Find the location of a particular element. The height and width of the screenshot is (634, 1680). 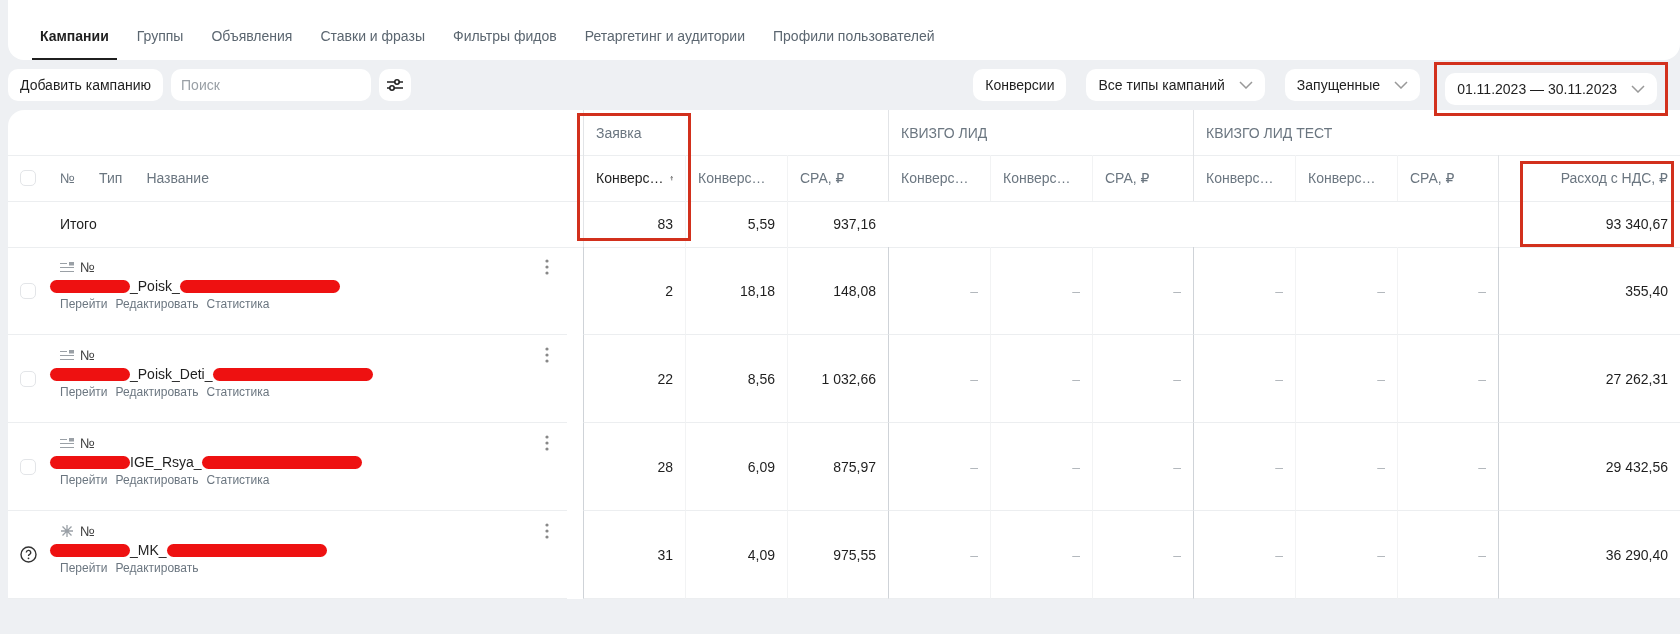

total-cell: 937,16 is located at coordinates (854, 224).